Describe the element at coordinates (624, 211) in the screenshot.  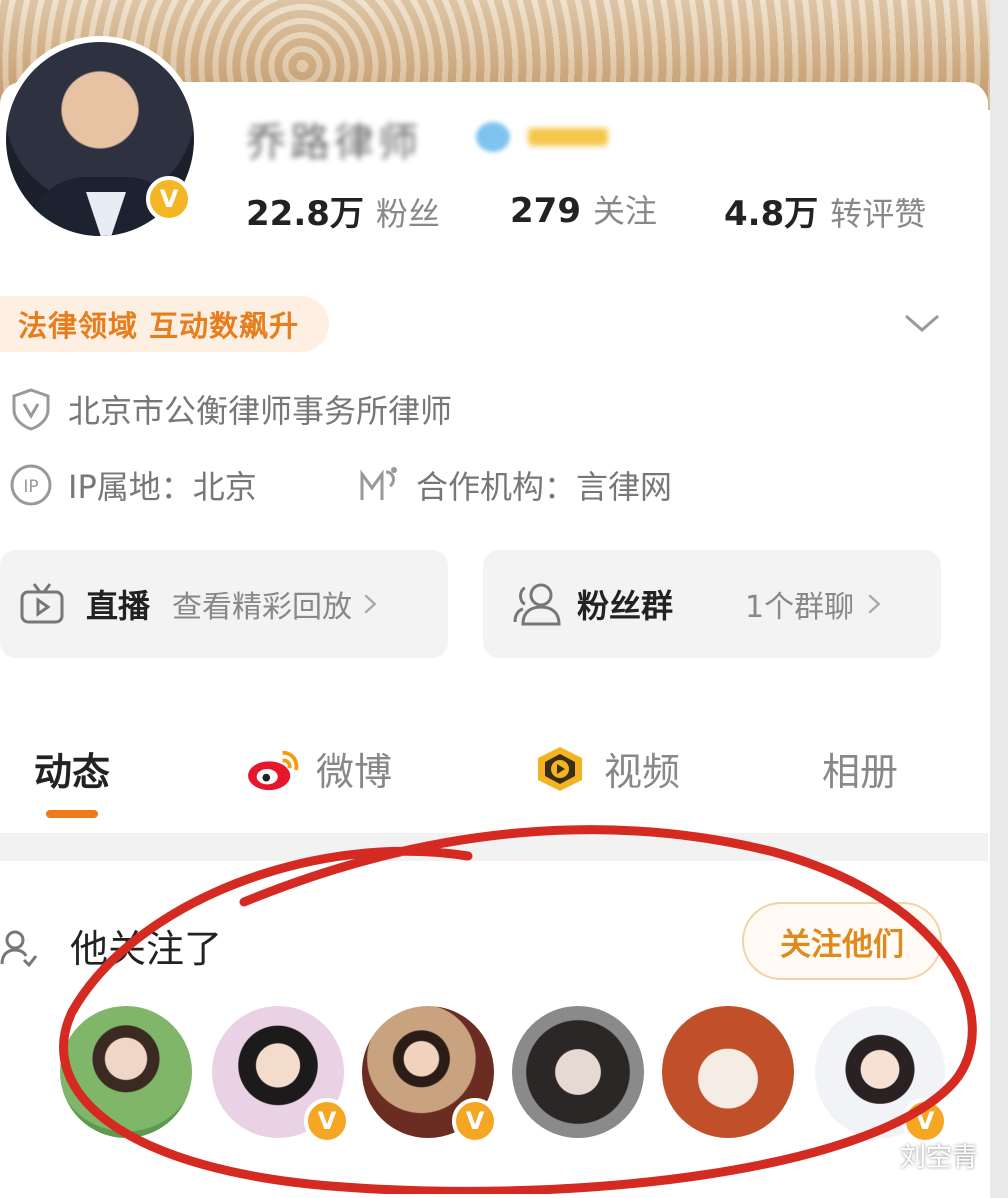
I see `stat-following-label: 关注` at that location.